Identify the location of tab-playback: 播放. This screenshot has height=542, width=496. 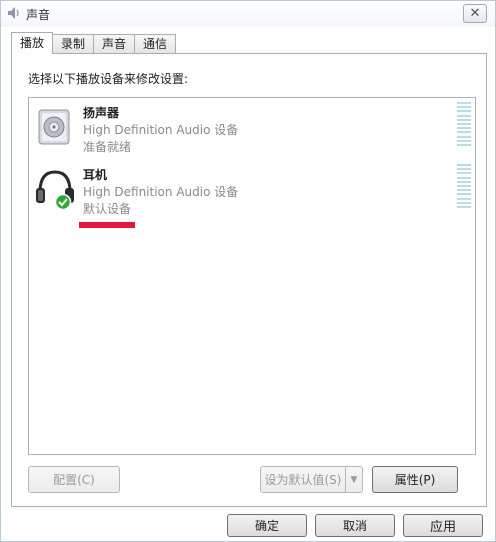
(32, 43).